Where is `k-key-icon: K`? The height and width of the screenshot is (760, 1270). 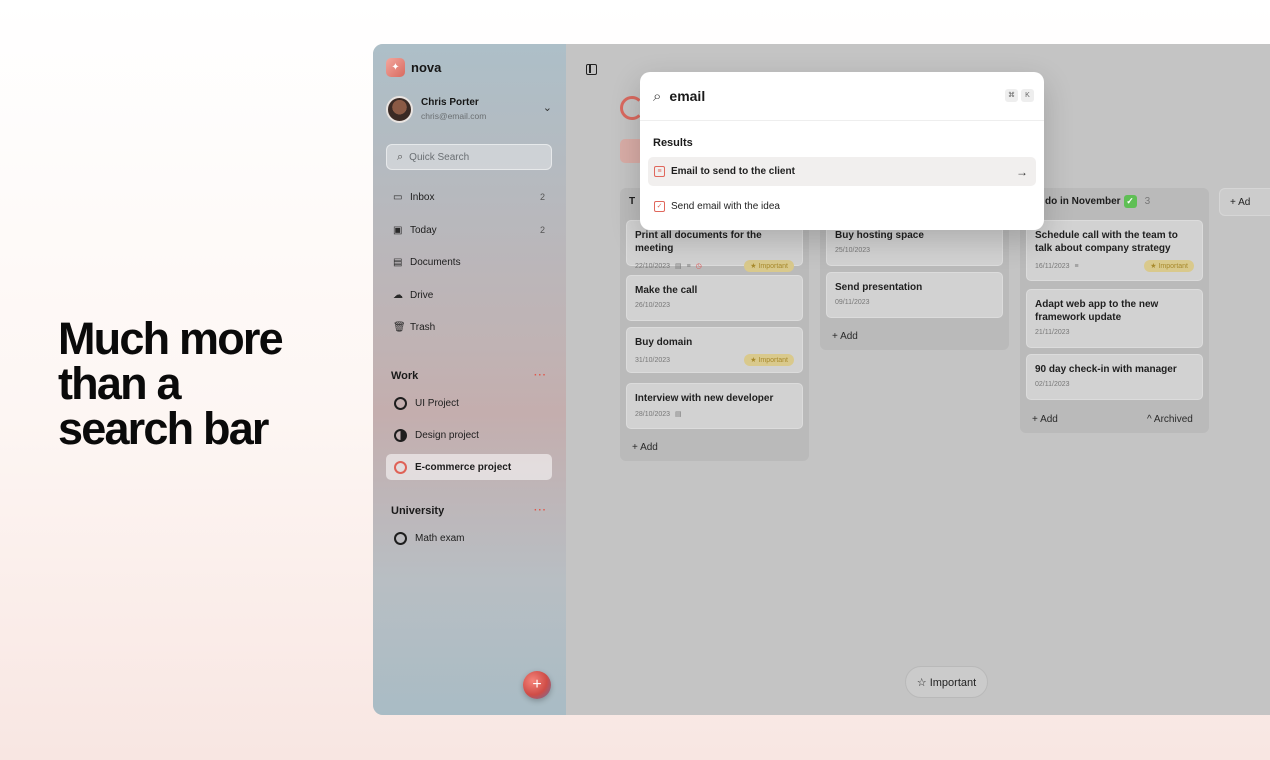
k-key-icon: K is located at coordinates (1027, 95).